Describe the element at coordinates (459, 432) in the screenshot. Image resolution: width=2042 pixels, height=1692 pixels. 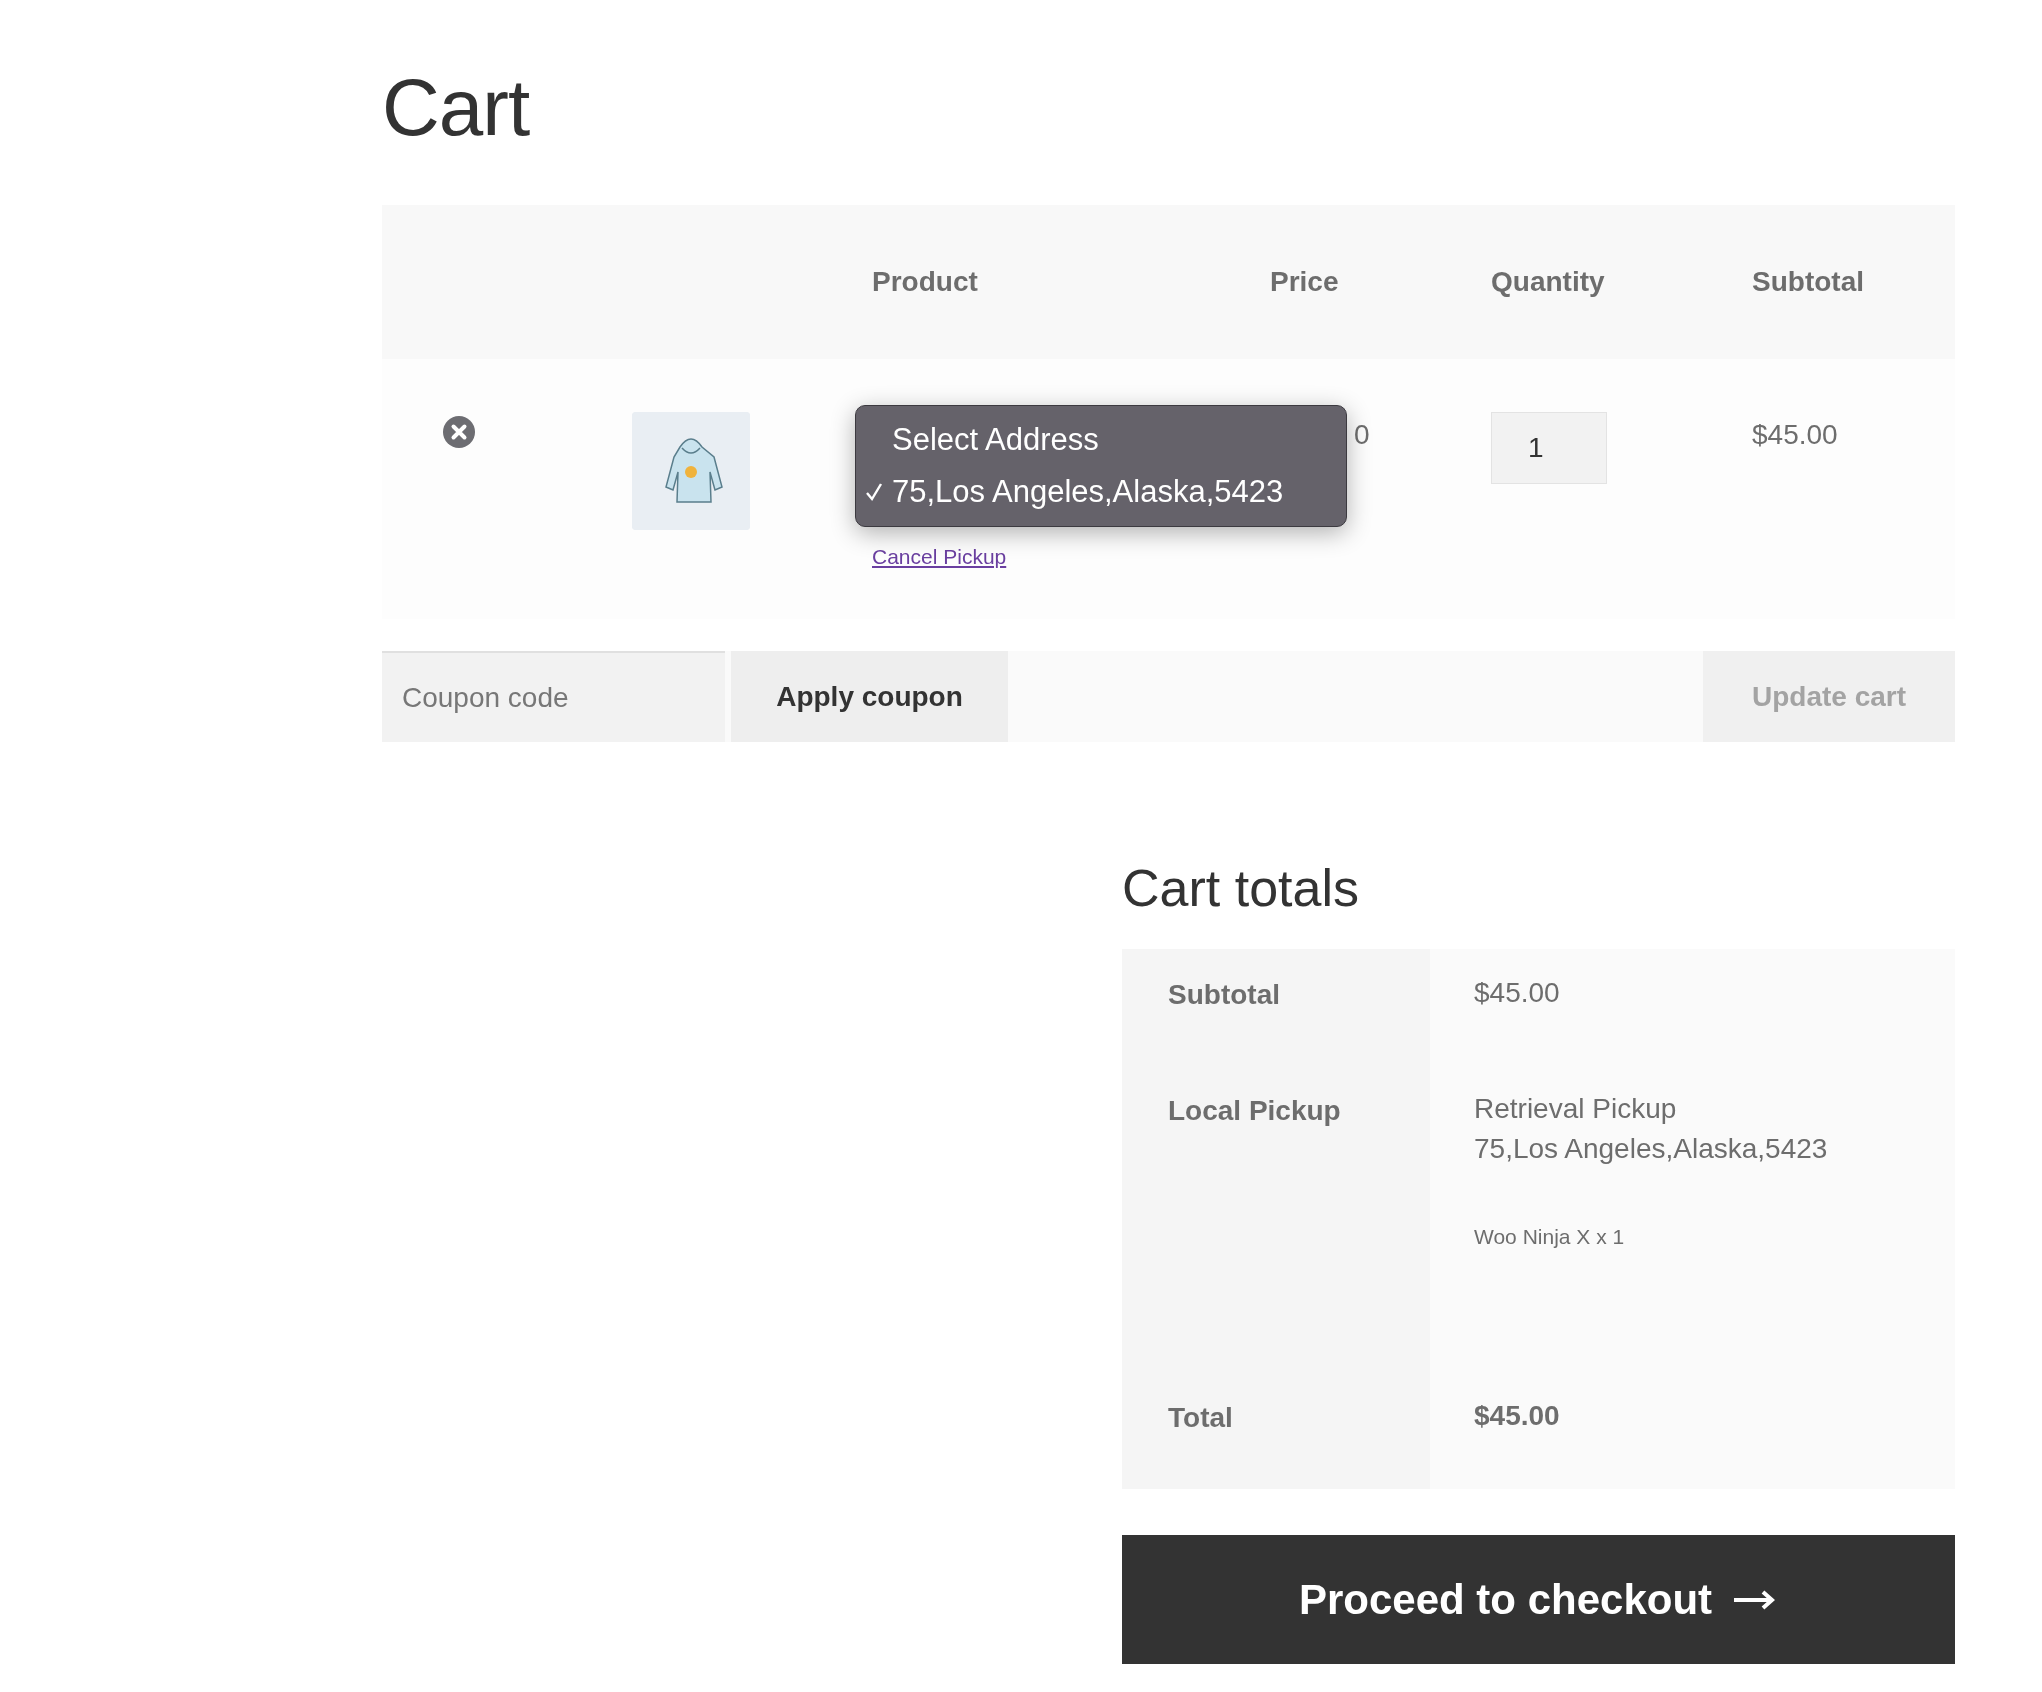
I see `remove-icon` at that location.